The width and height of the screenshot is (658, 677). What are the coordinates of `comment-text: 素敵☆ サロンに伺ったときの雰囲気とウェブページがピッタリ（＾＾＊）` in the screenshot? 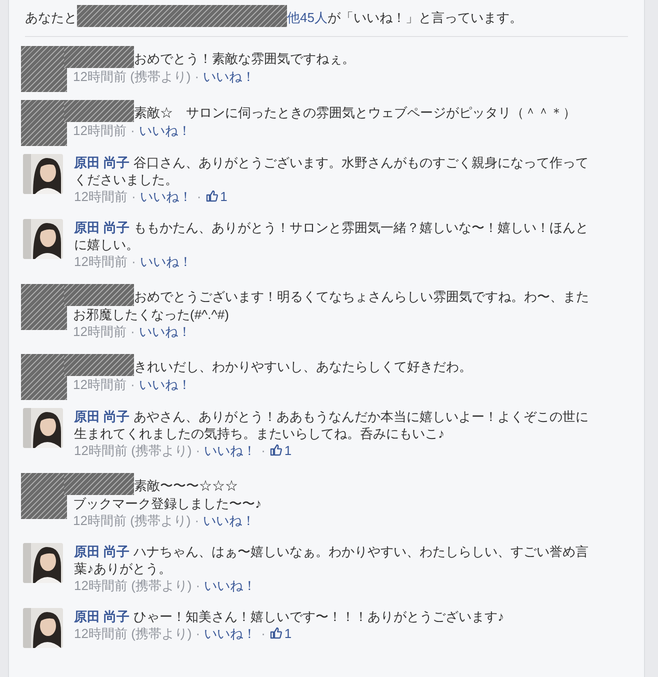 It's located at (334, 111).